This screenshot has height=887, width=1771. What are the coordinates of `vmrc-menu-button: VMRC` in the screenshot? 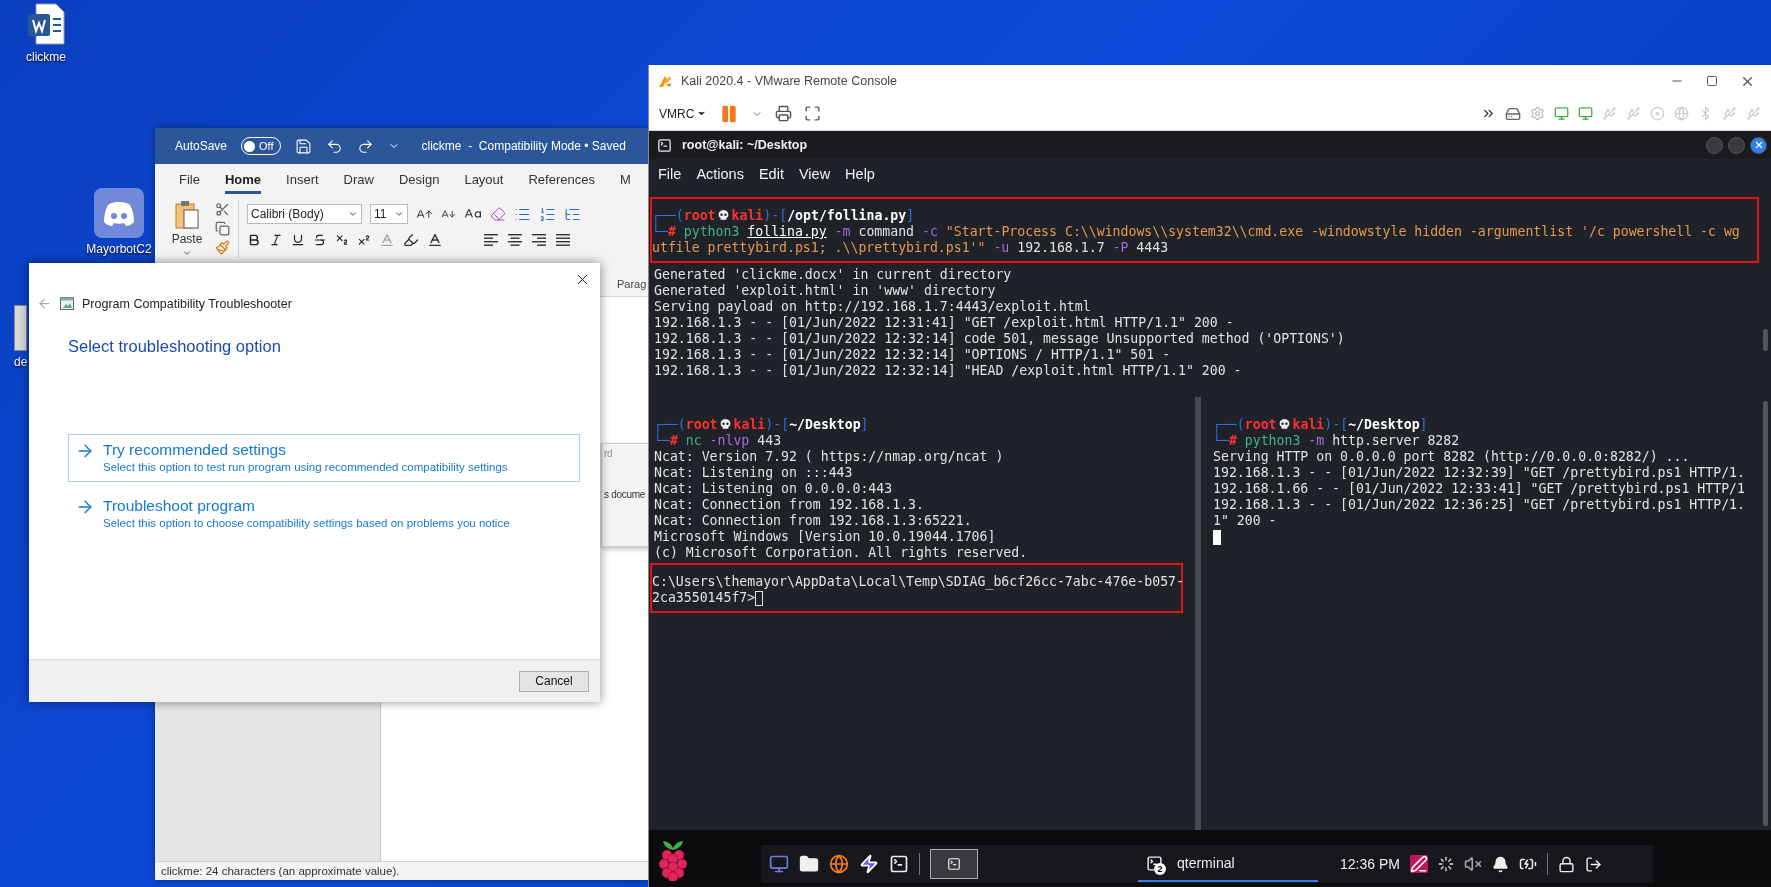 It's located at (683, 113).